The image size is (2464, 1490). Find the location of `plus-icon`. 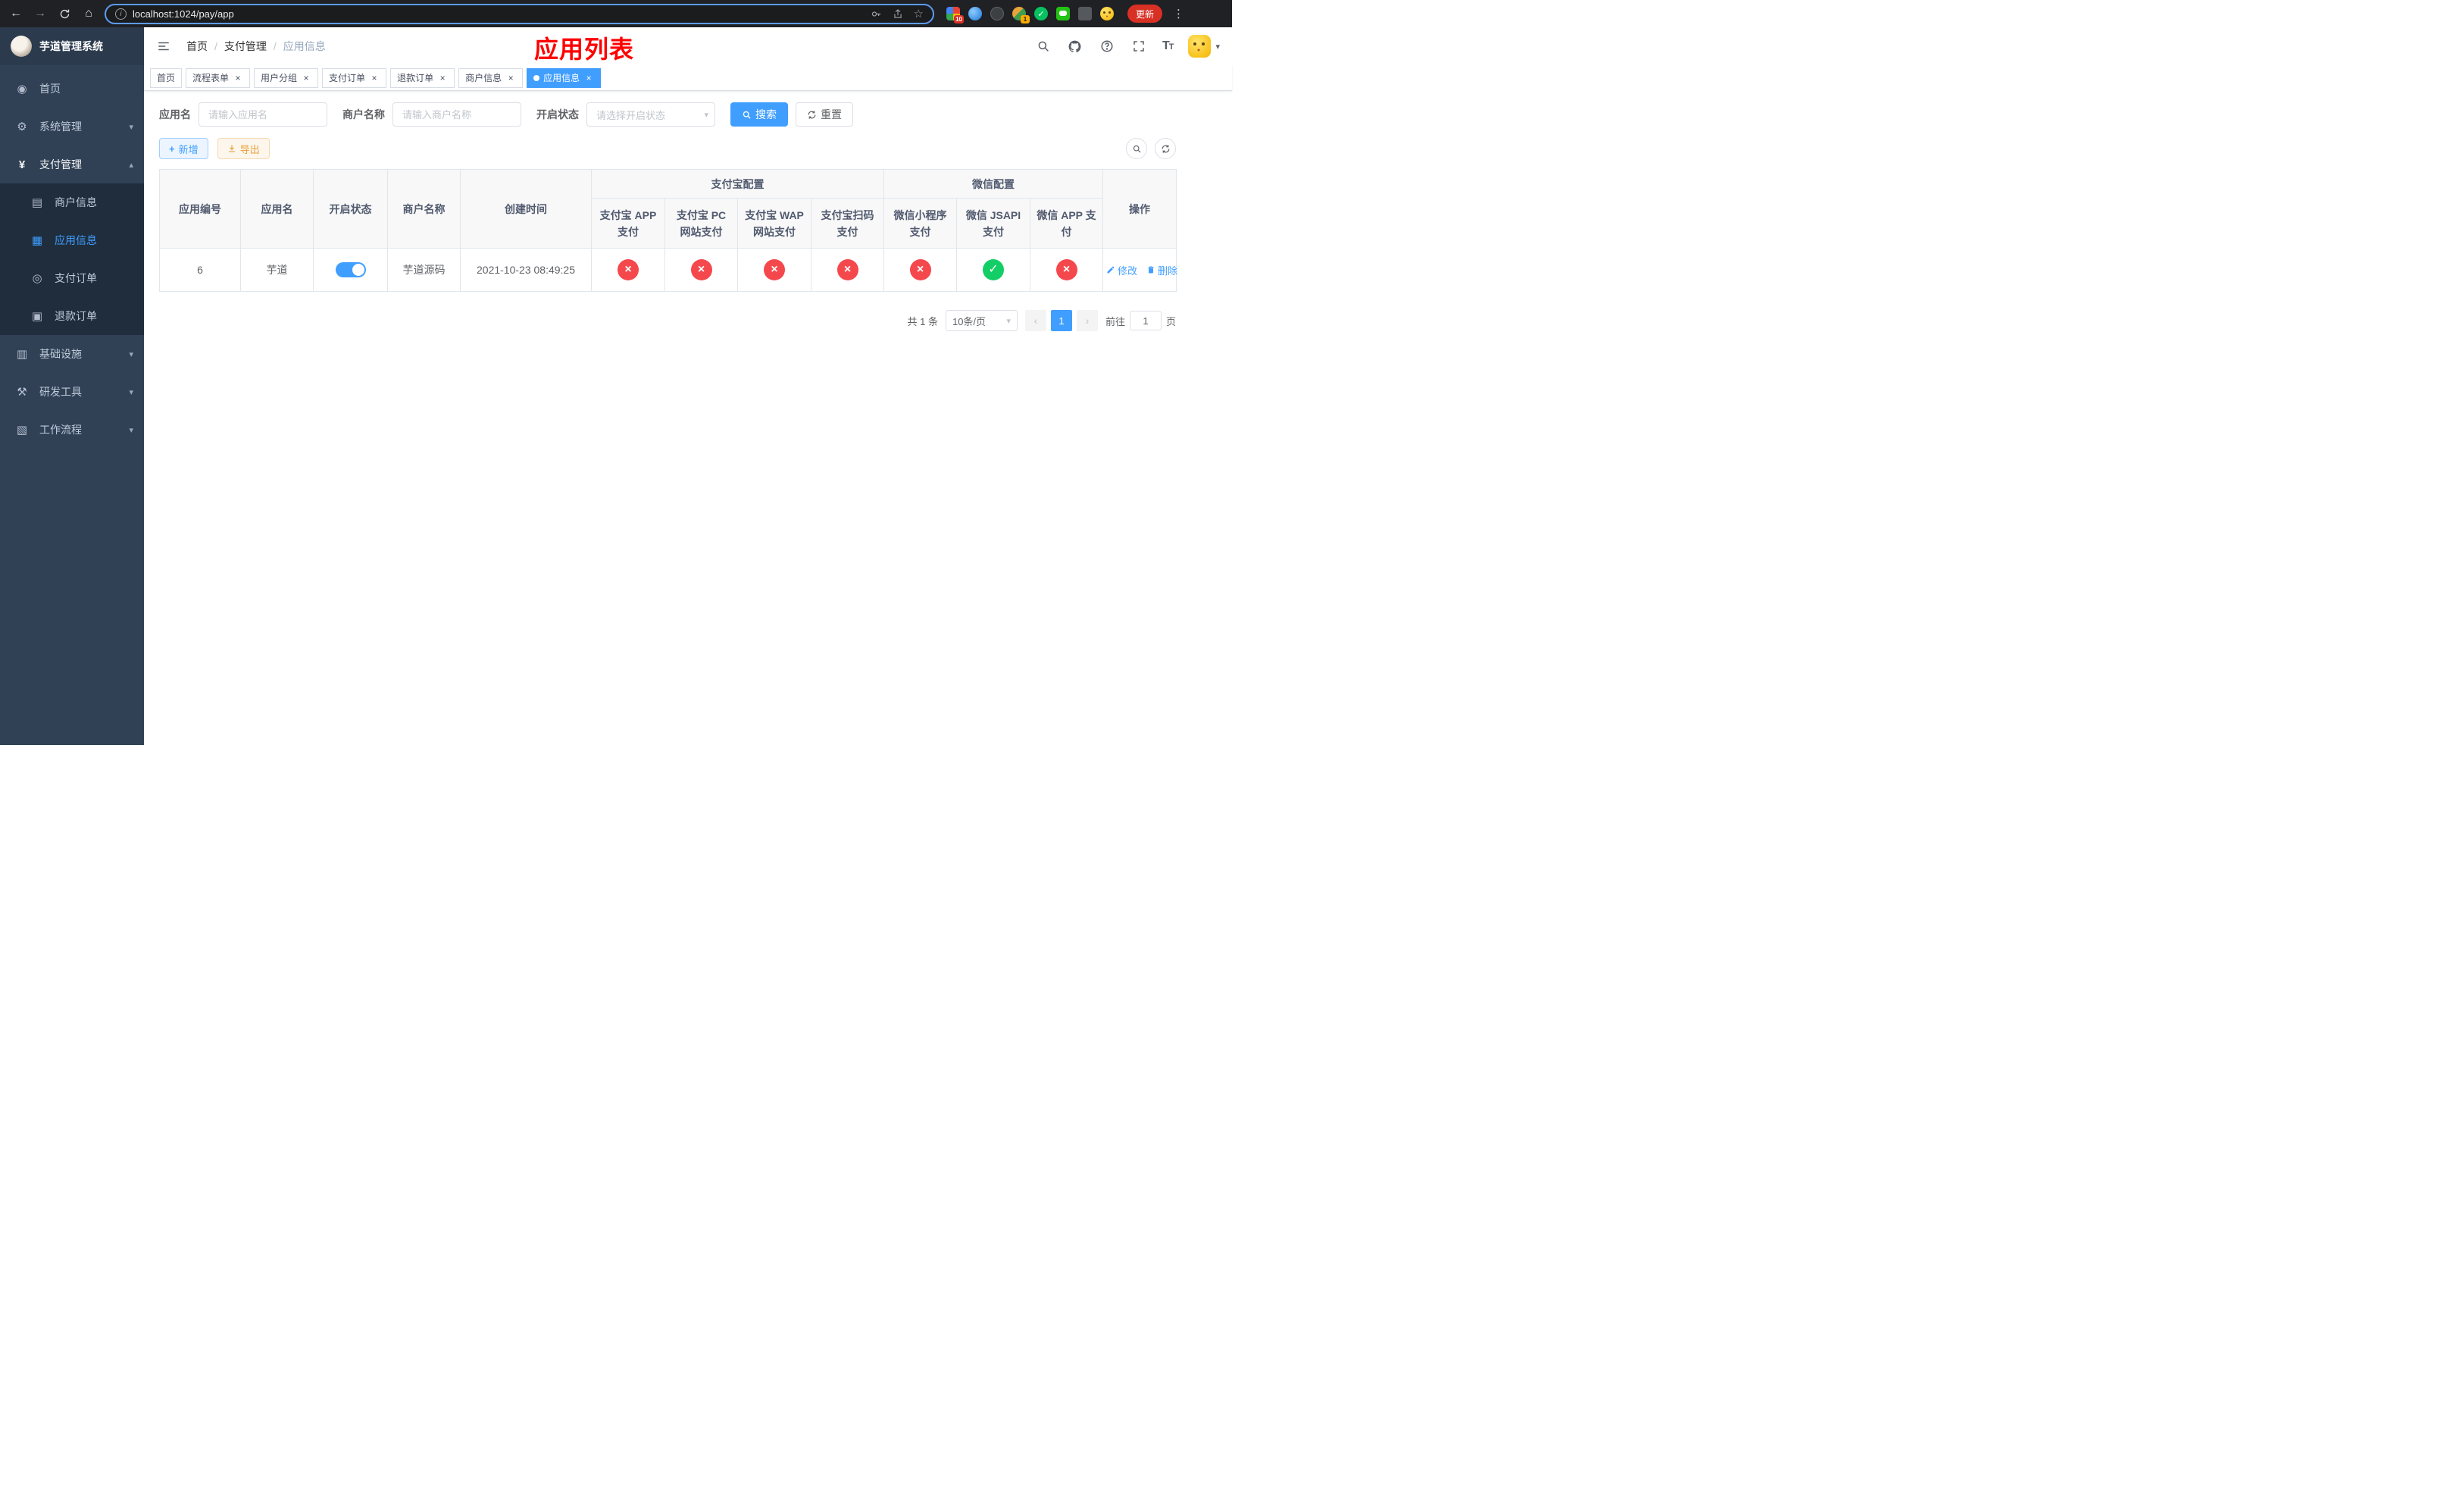

plus-icon is located at coordinates (172, 149).